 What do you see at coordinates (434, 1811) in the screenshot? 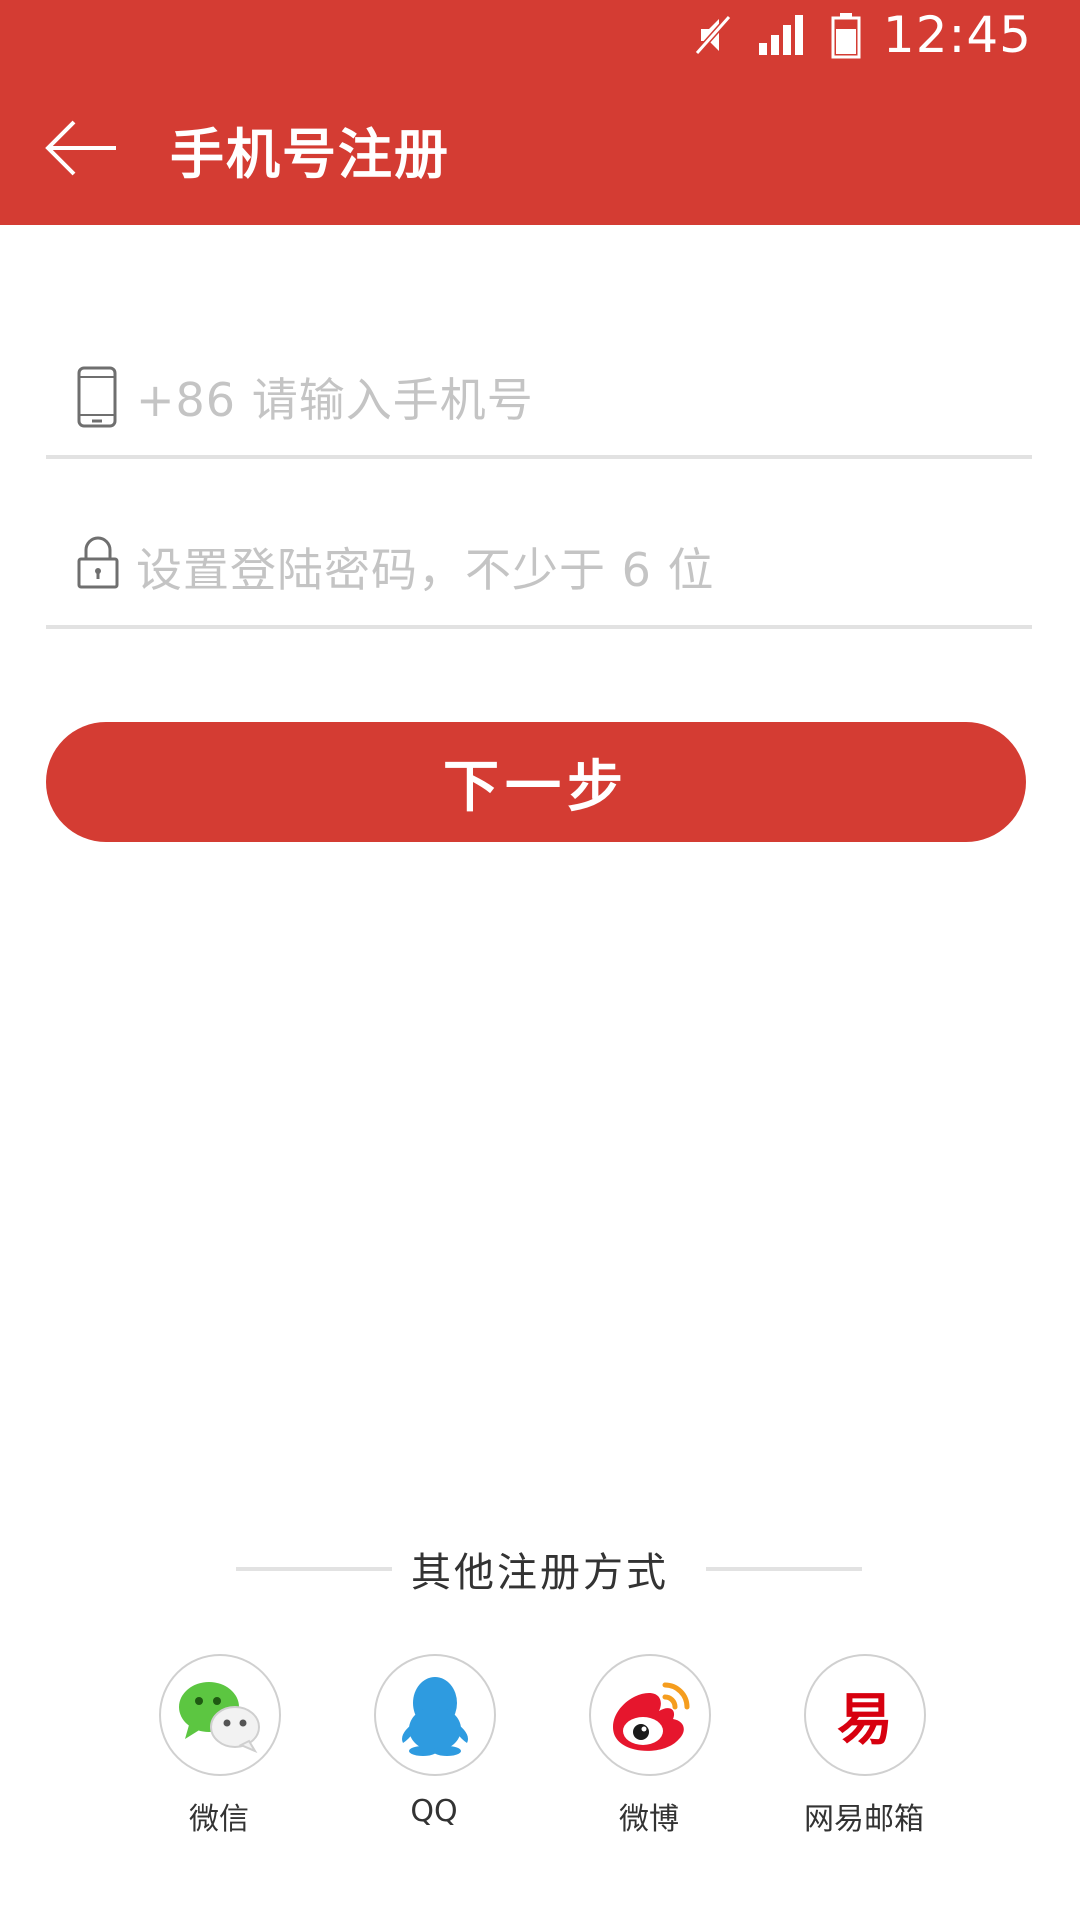
I see `qq-label: QQ` at bounding box center [434, 1811].